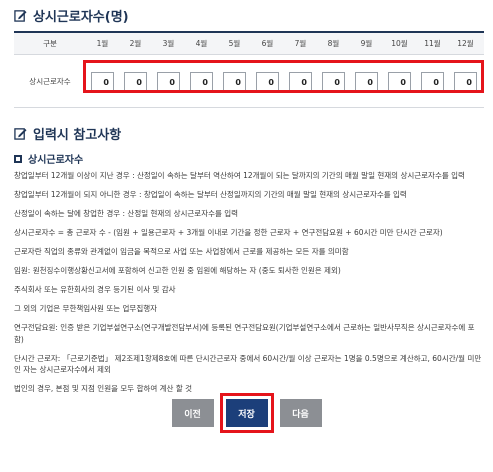 This screenshot has height=472, width=493. Describe the element at coordinates (50, 43) in the screenshot. I see `header-category: 구분` at that location.